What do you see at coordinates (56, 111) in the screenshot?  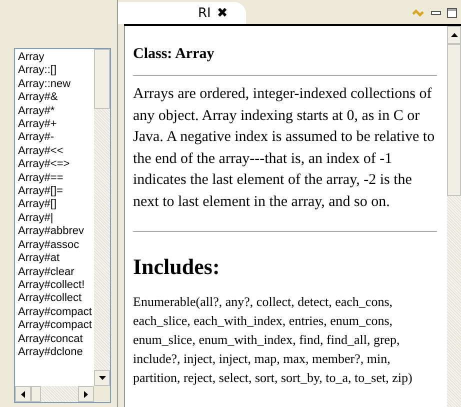 I see `list-item: Array#*` at bounding box center [56, 111].